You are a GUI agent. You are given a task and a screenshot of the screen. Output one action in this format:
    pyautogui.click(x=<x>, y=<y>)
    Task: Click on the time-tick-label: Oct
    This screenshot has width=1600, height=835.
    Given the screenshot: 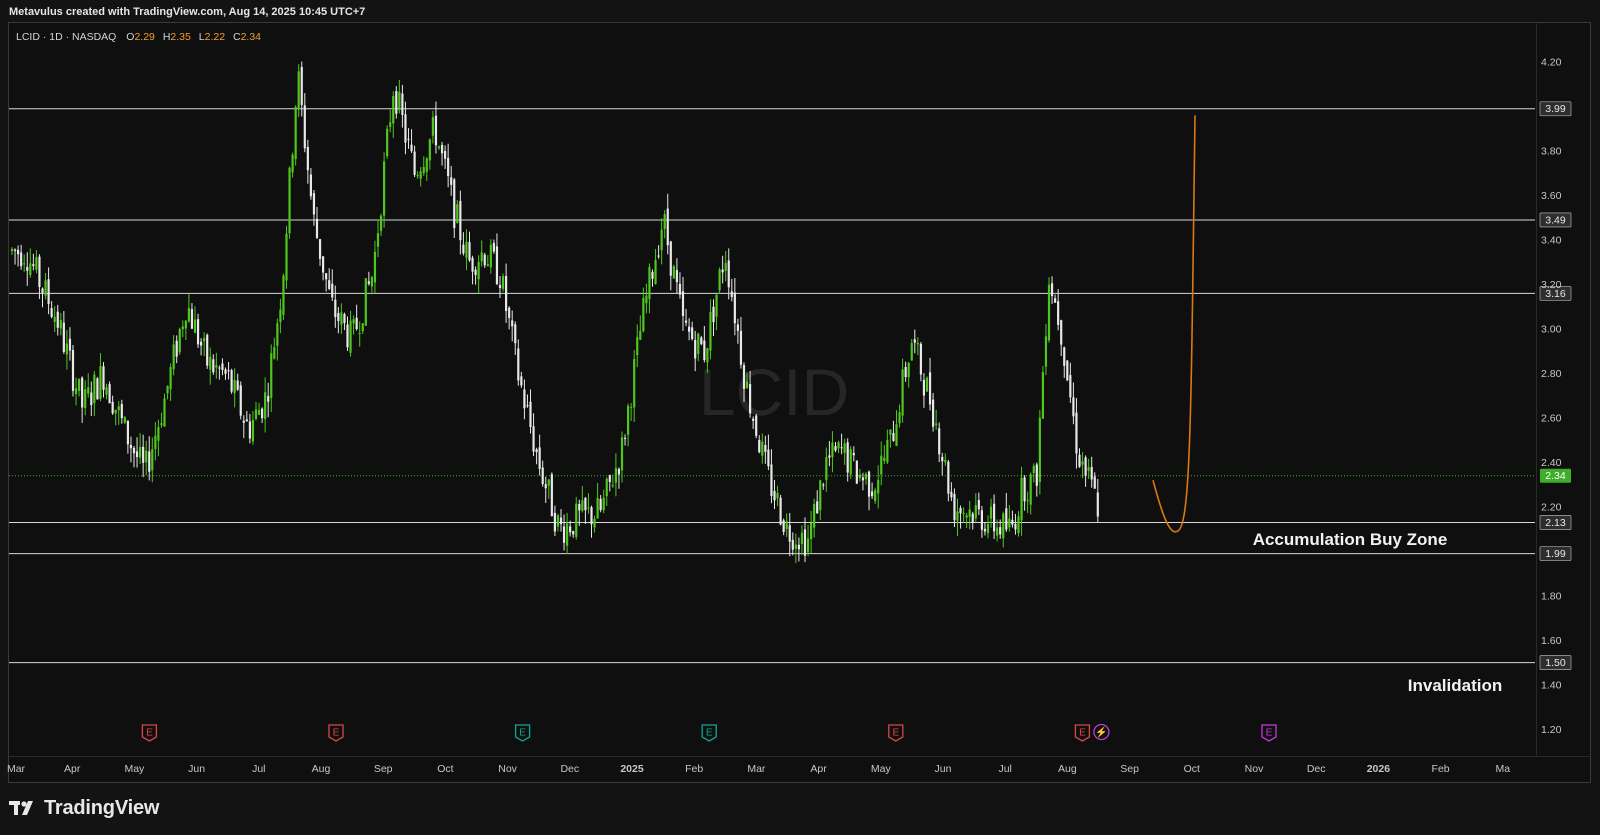 What is the action you would take?
    pyautogui.click(x=445, y=769)
    